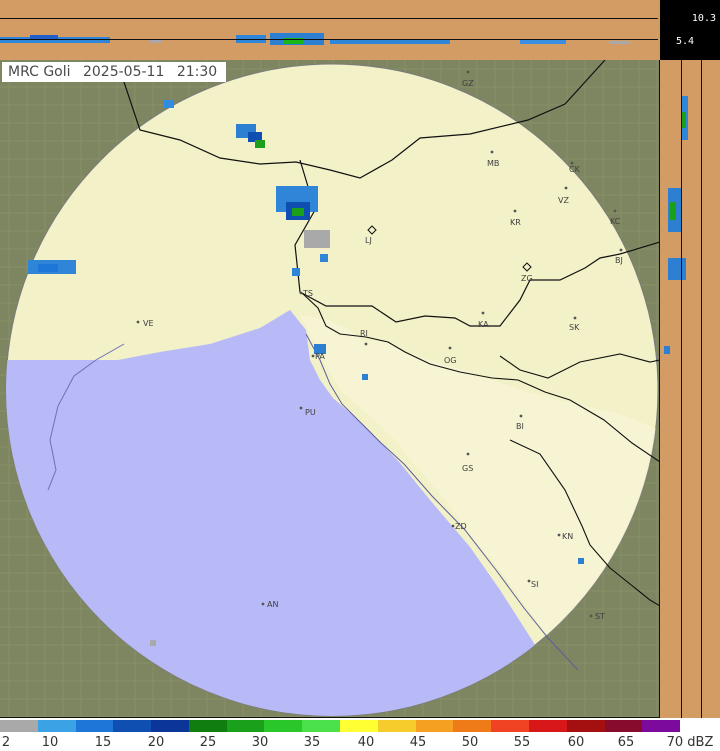 This screenshot has width=720, height=751. Describe the element at coordinates (575, 169) in the screenshot. I see `svg-text: CK` at that location.